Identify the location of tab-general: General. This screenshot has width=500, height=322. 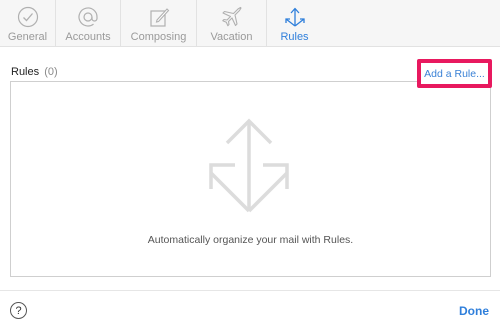
(28, 23).